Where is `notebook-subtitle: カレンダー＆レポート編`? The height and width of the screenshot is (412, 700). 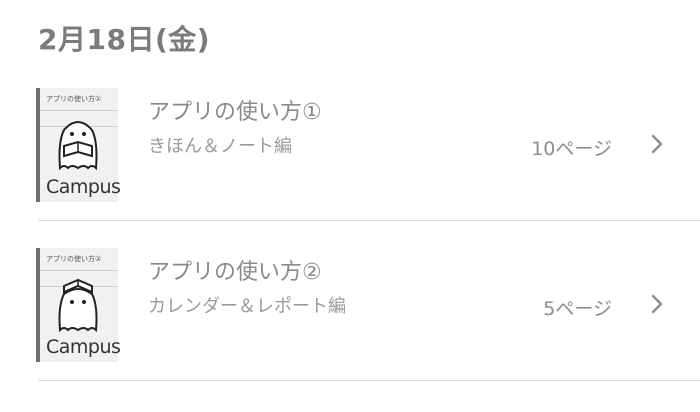
notebook-subtitle: カレンダー＆レポート編 is located at coordinates (247, 306).